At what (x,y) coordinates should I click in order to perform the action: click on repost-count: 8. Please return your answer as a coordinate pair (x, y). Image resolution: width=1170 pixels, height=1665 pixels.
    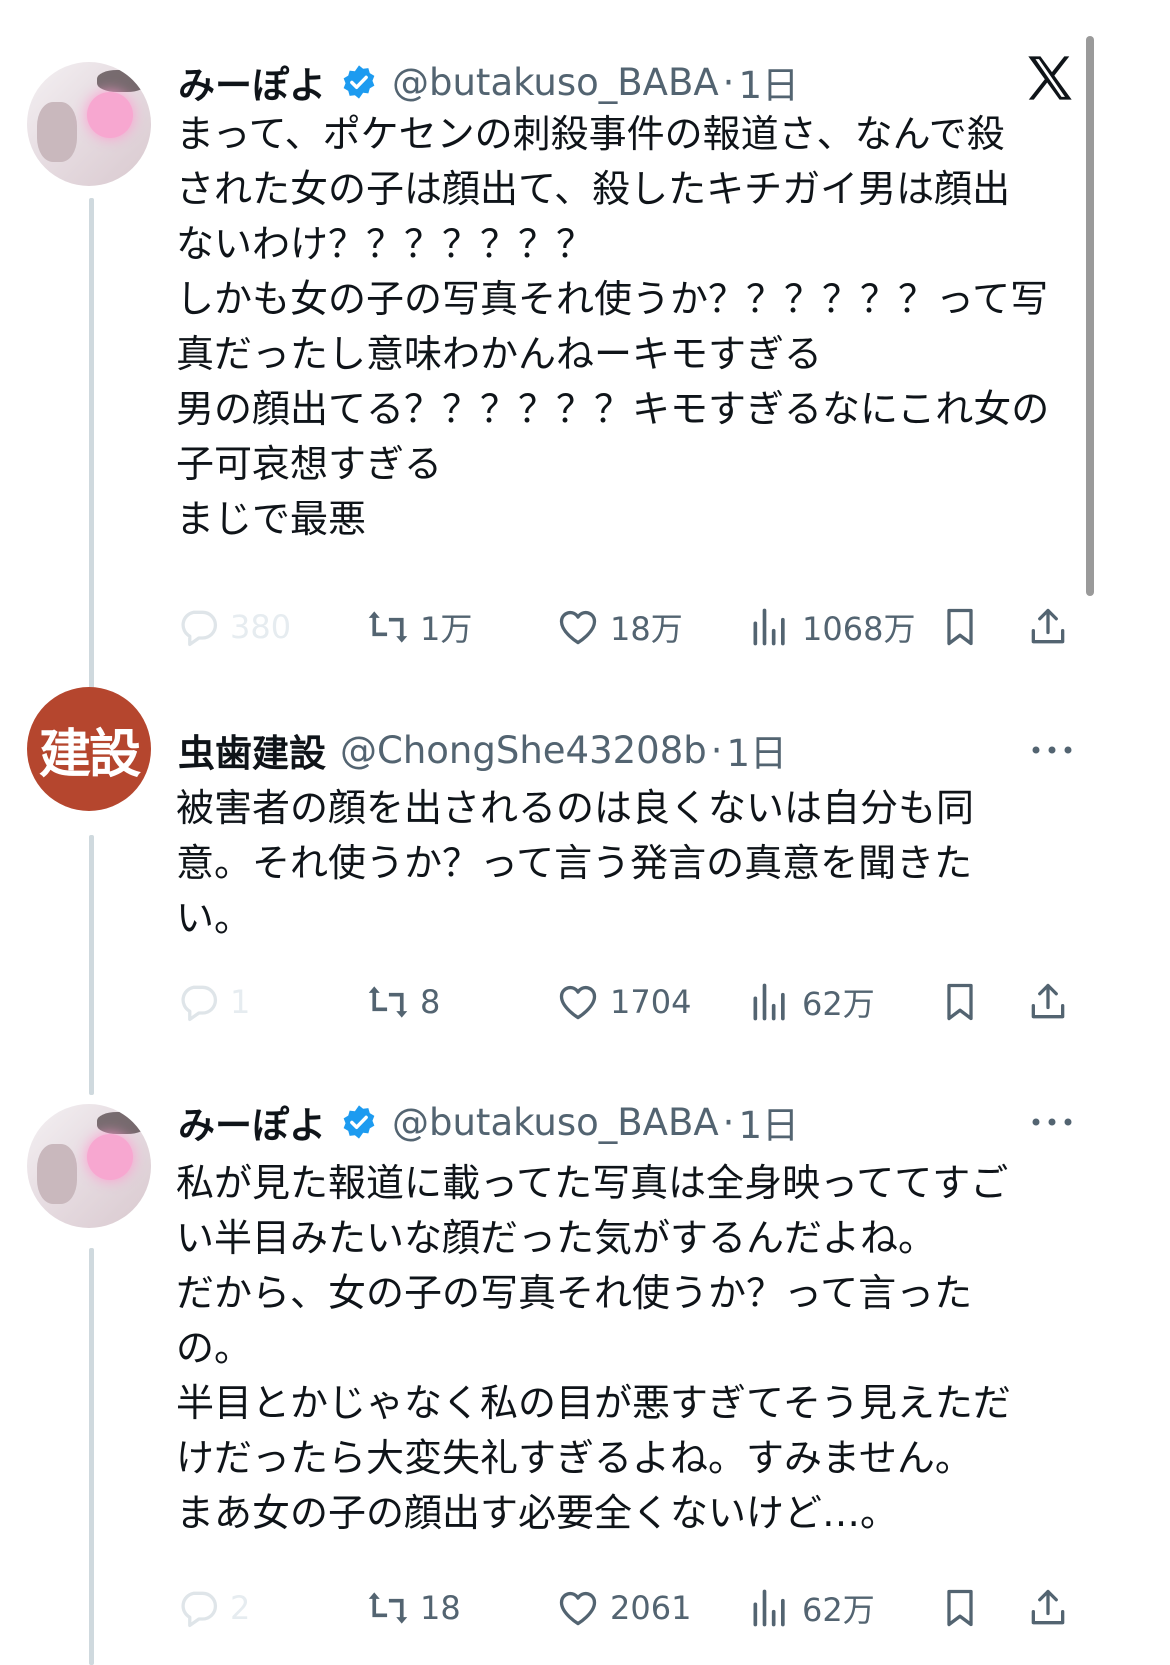
    Looking at the image, I should click on (430, 1002).